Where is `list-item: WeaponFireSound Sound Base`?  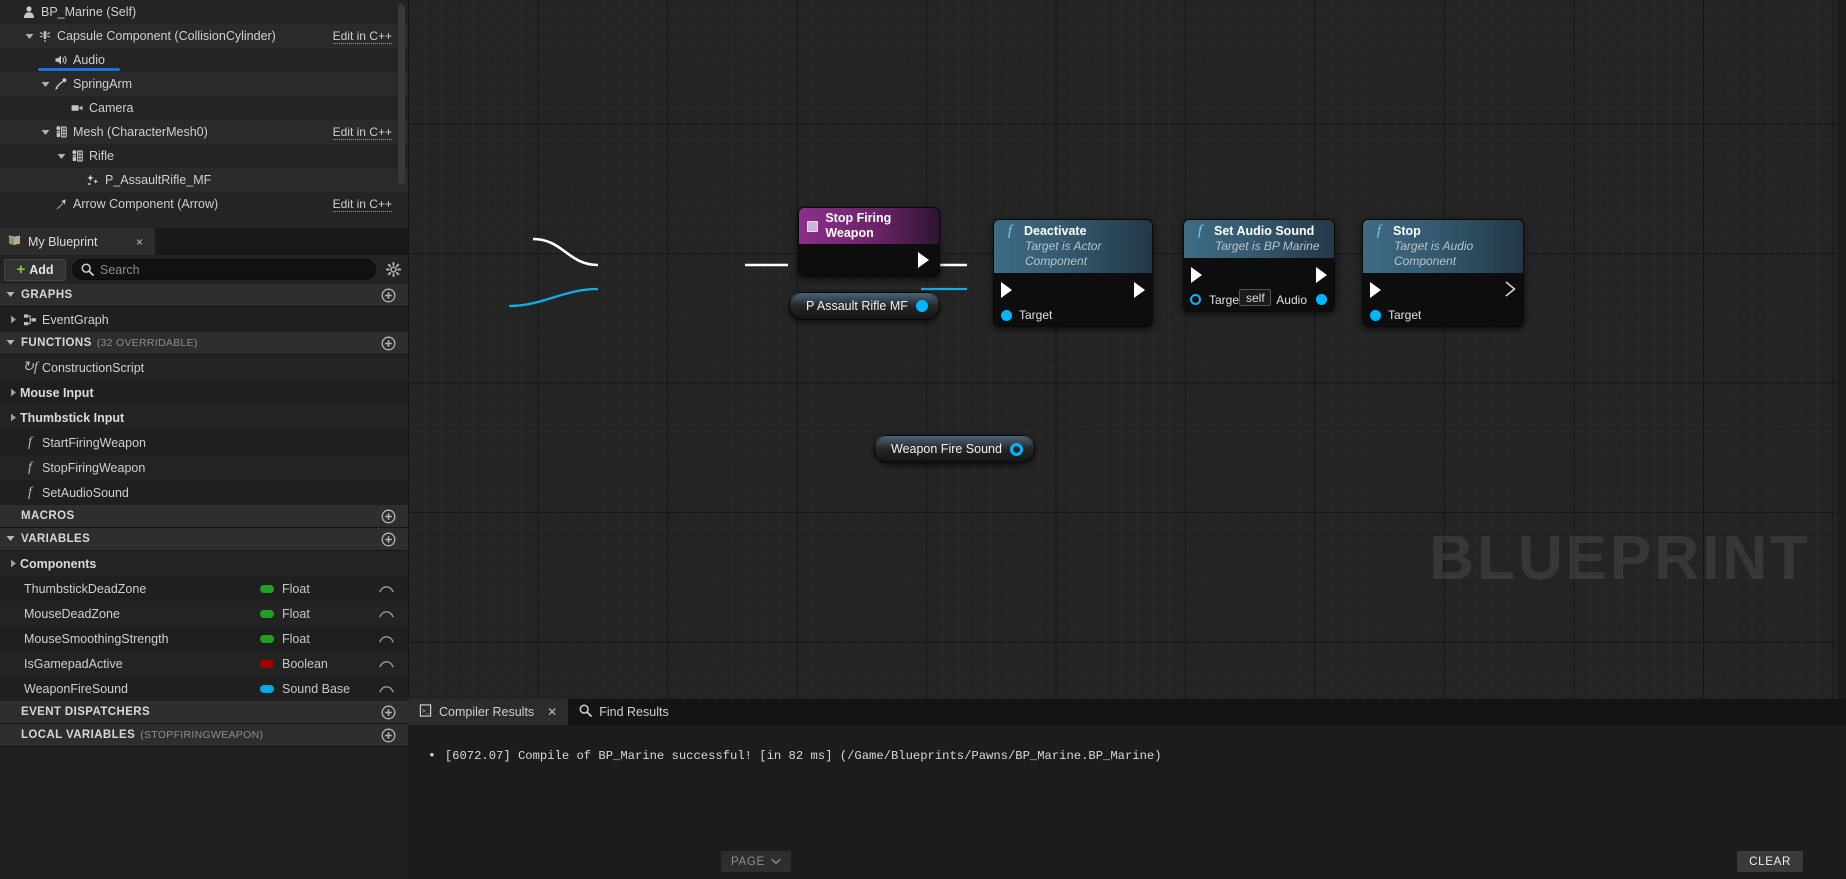
list-item: WeaponFireSound Sound Base is located at coordinates (204, 688).